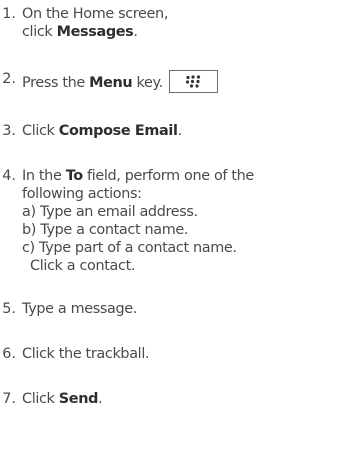  Describe the element at coordinates (9, 309) in the screenshot. I see `step-number: 5.` at that location.